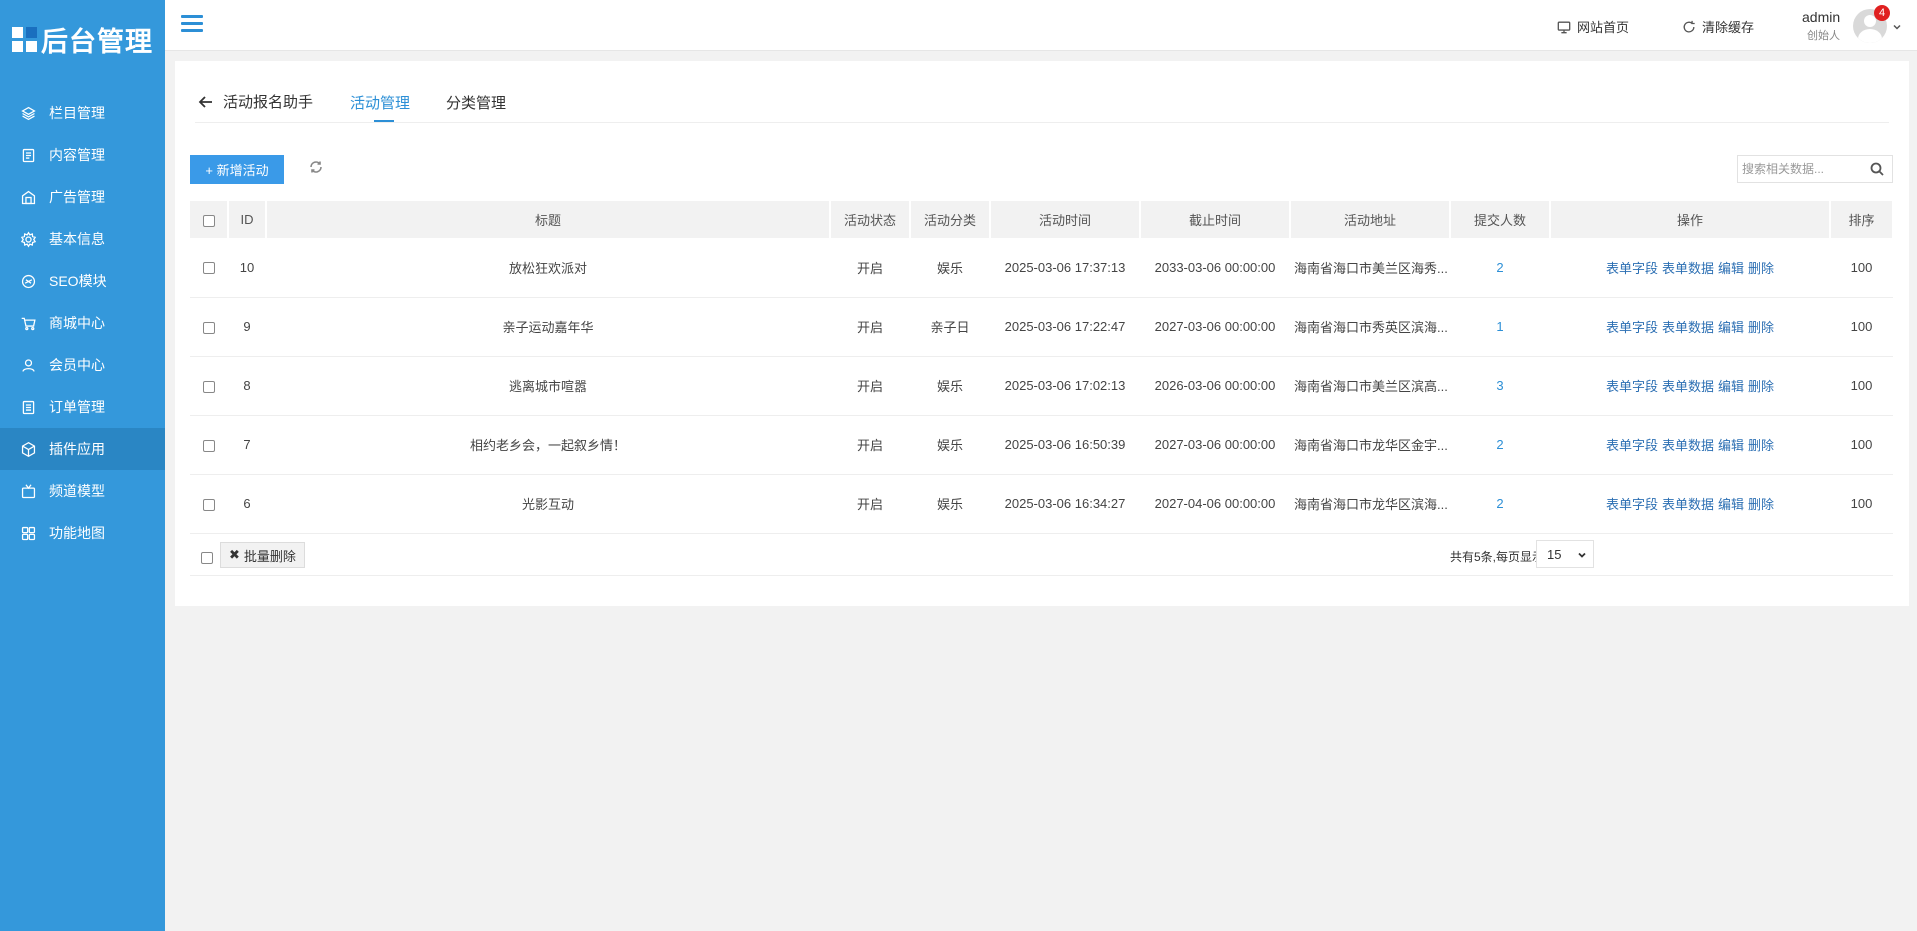  What do you see at coordinates (476, 102) in the screenshot?
I see `tab-category-management: 分类管理` at bounding box center [476, 102].